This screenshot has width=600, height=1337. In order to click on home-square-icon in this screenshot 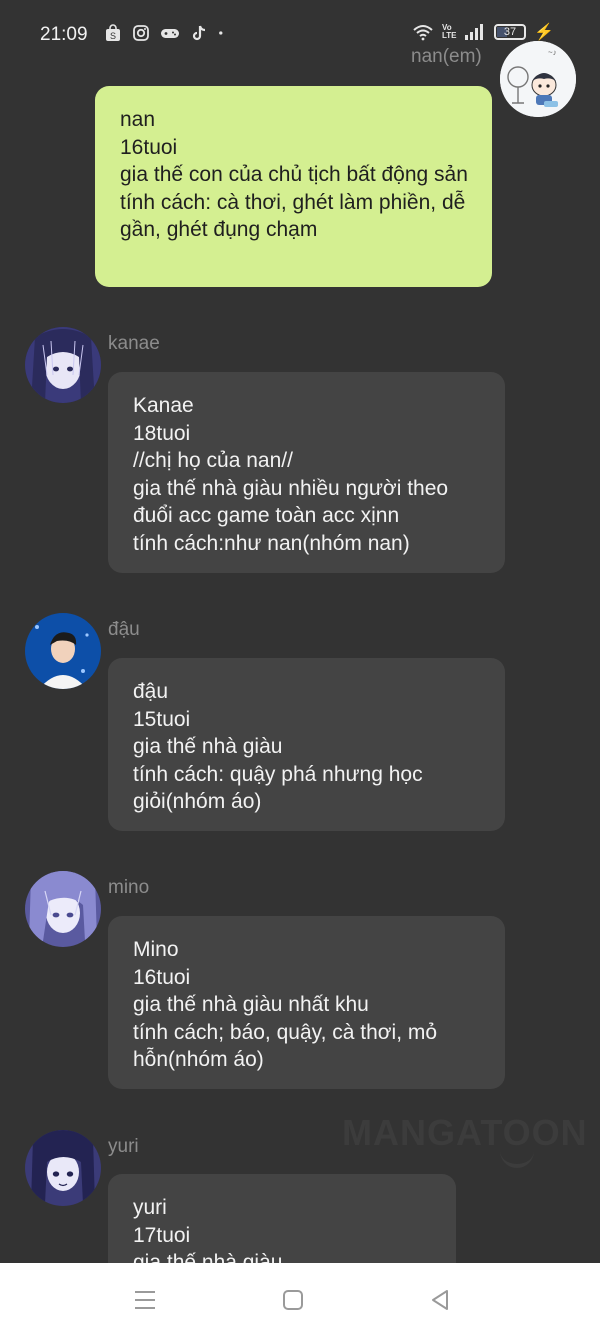, I will do `click(293, 1300)`.